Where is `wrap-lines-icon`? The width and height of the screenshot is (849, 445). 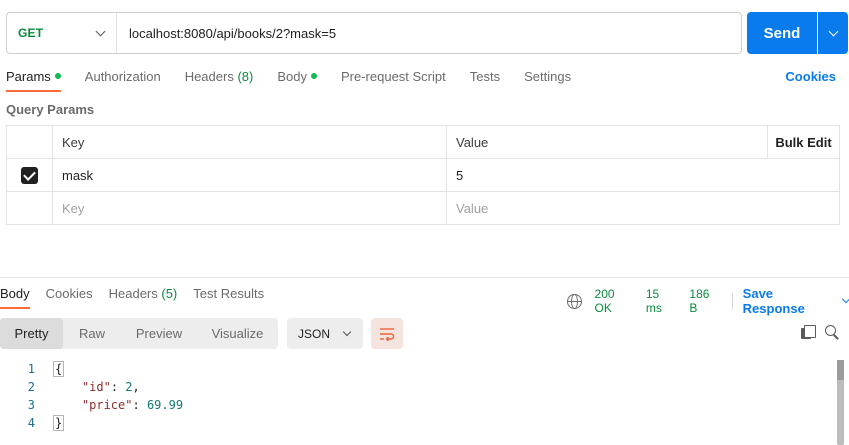
wrap-lines-icon is located at coordinates (387, 334).